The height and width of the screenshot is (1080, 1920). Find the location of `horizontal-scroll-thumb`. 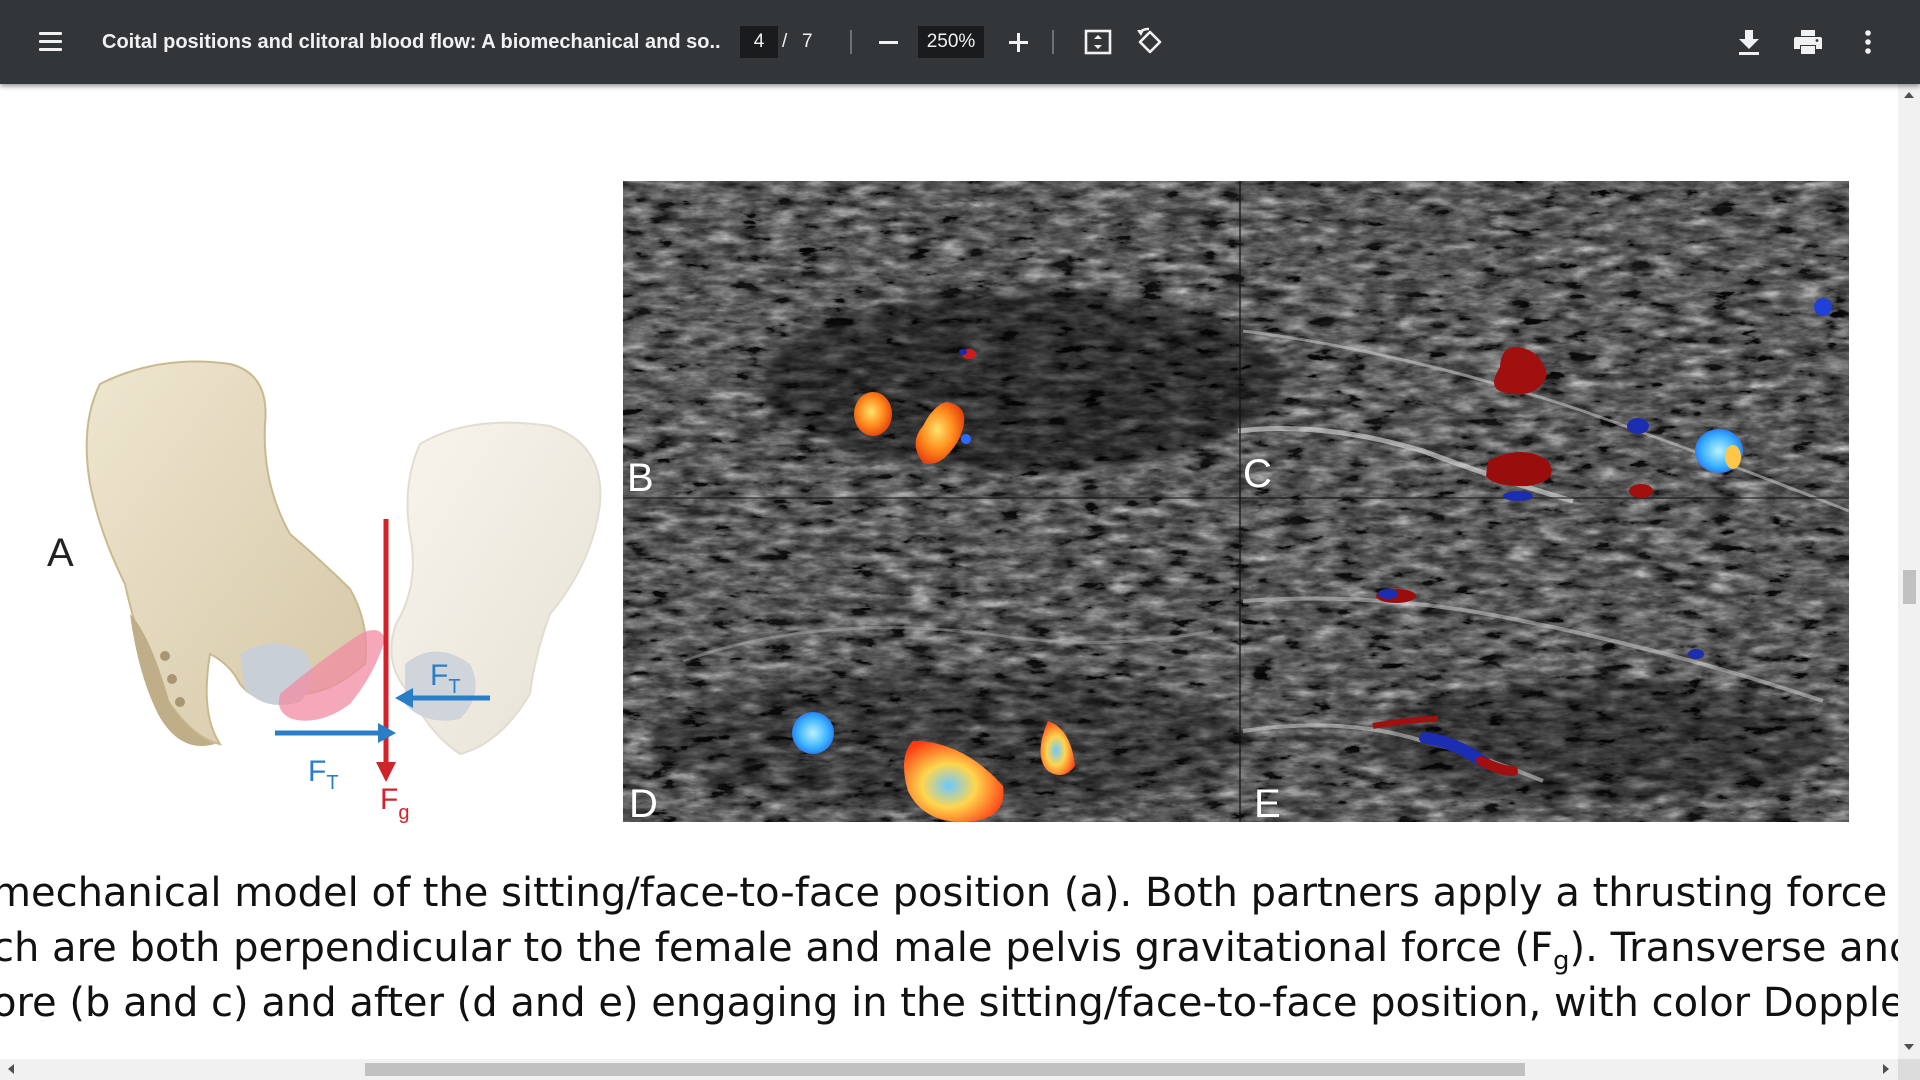

horizontal-scroll-thumb is located at coordinates (945, 1069).